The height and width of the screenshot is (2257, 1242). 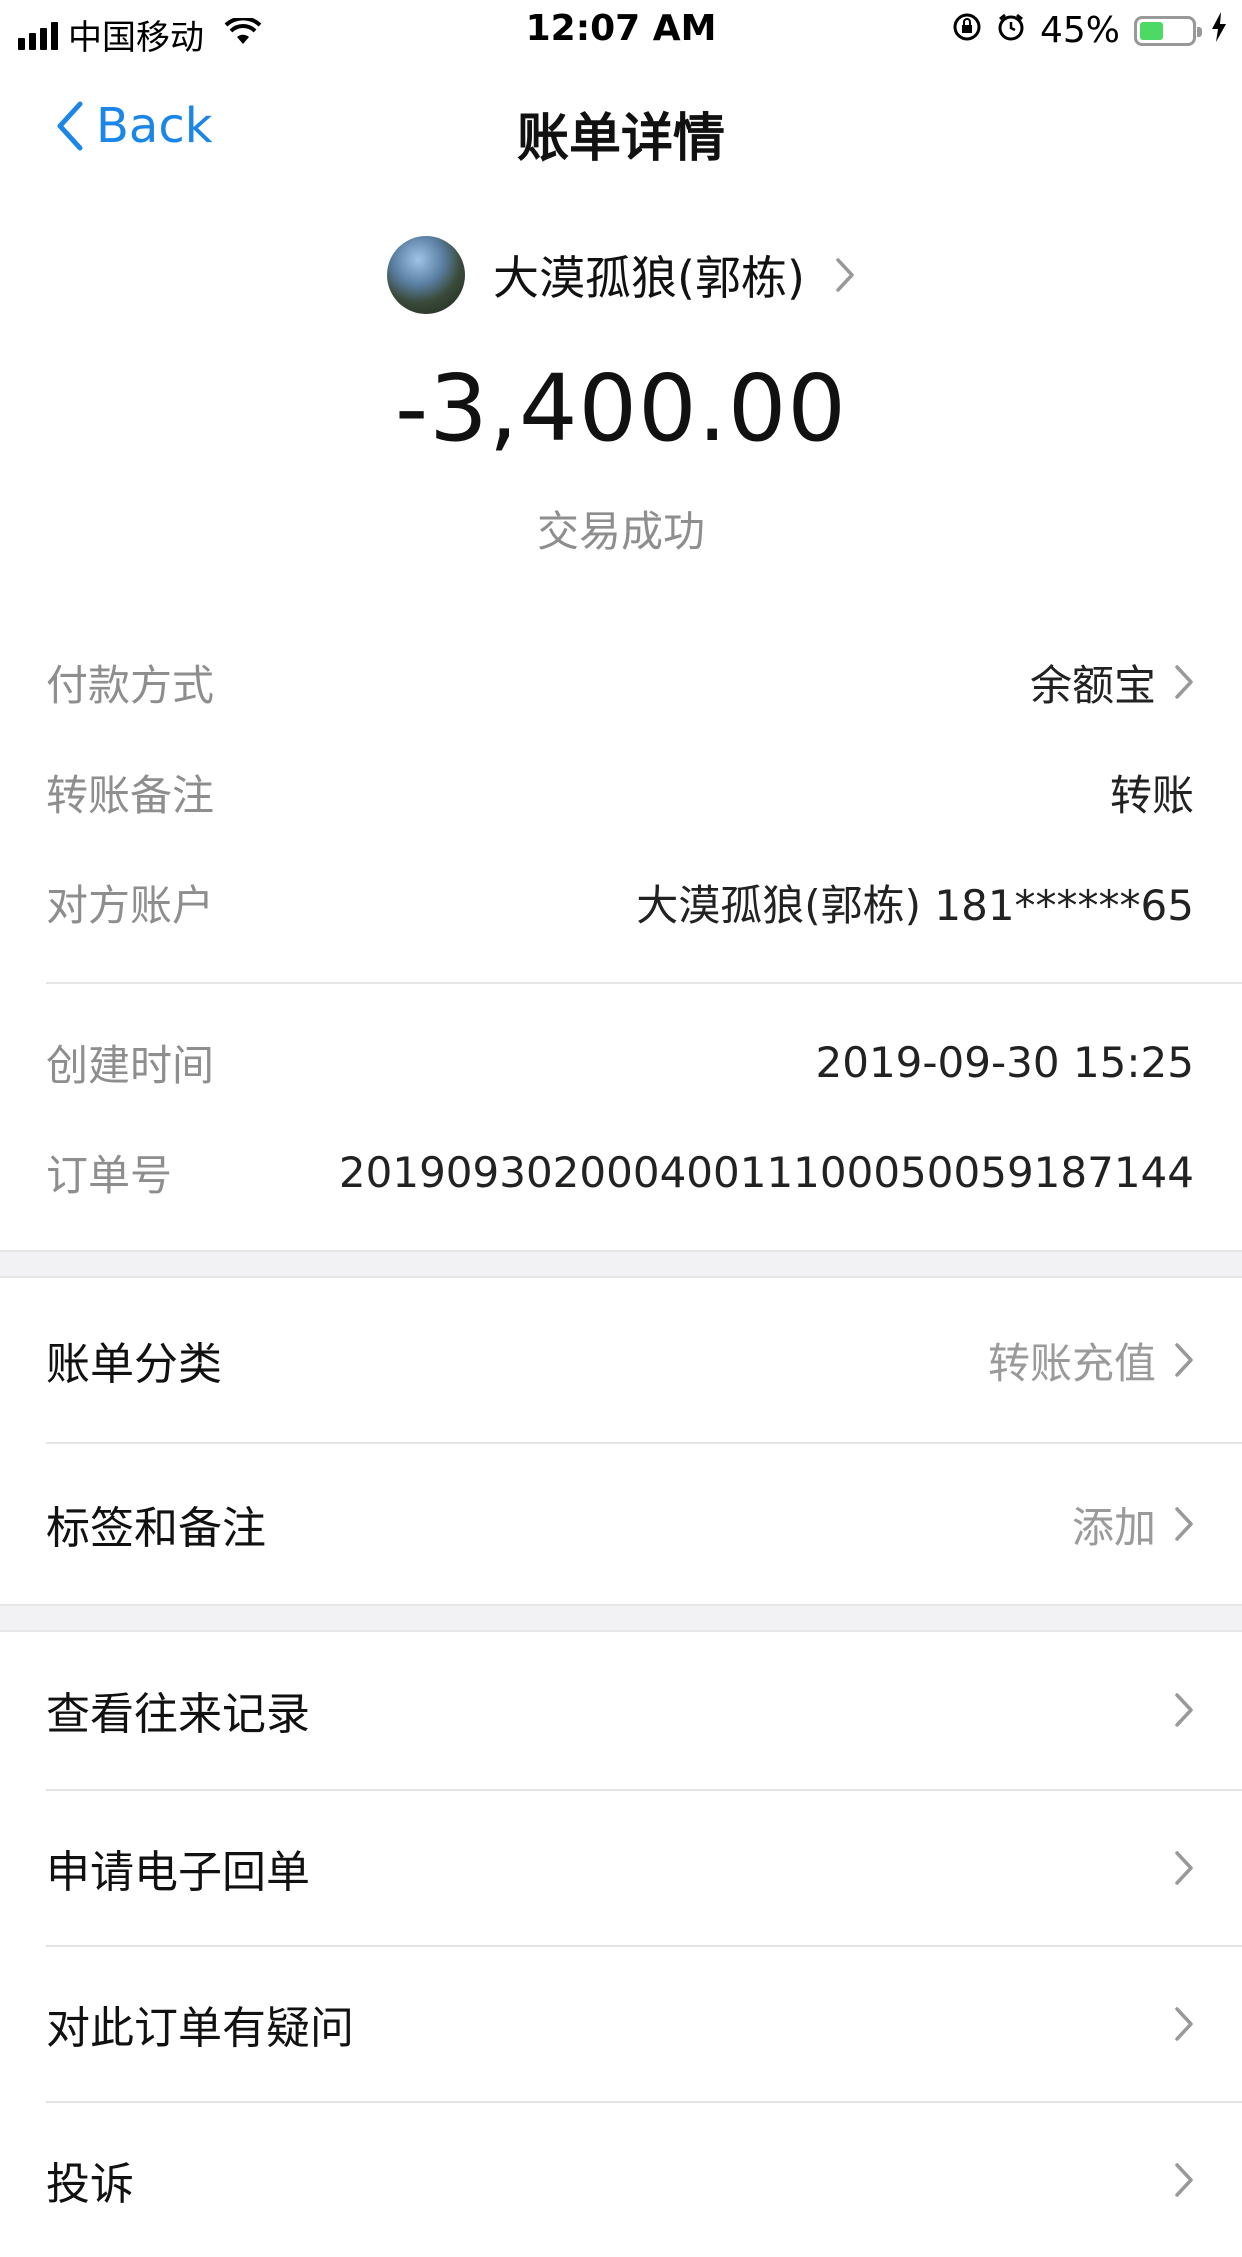 What do you see at coordinates (109, 1175) in the screenshot?
I see `detail-label: 订单号` at bounding box center [109, 1175].